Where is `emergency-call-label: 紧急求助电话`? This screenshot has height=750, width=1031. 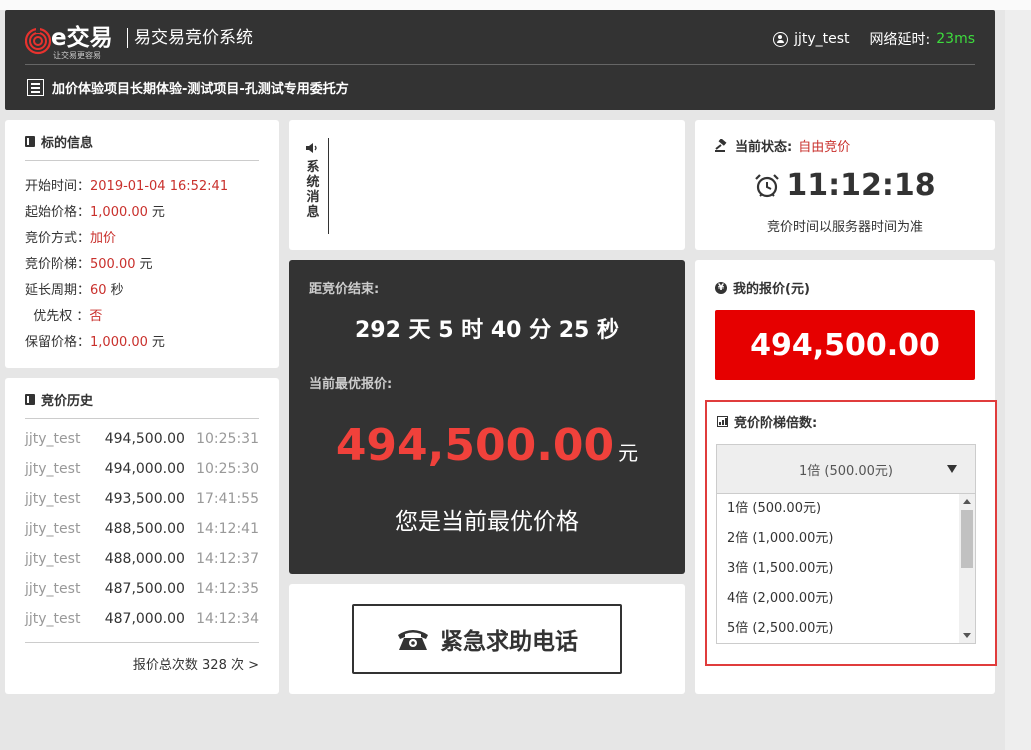
emergency-call-label: 紧急求助电话 is located at coordinates (509, 642).